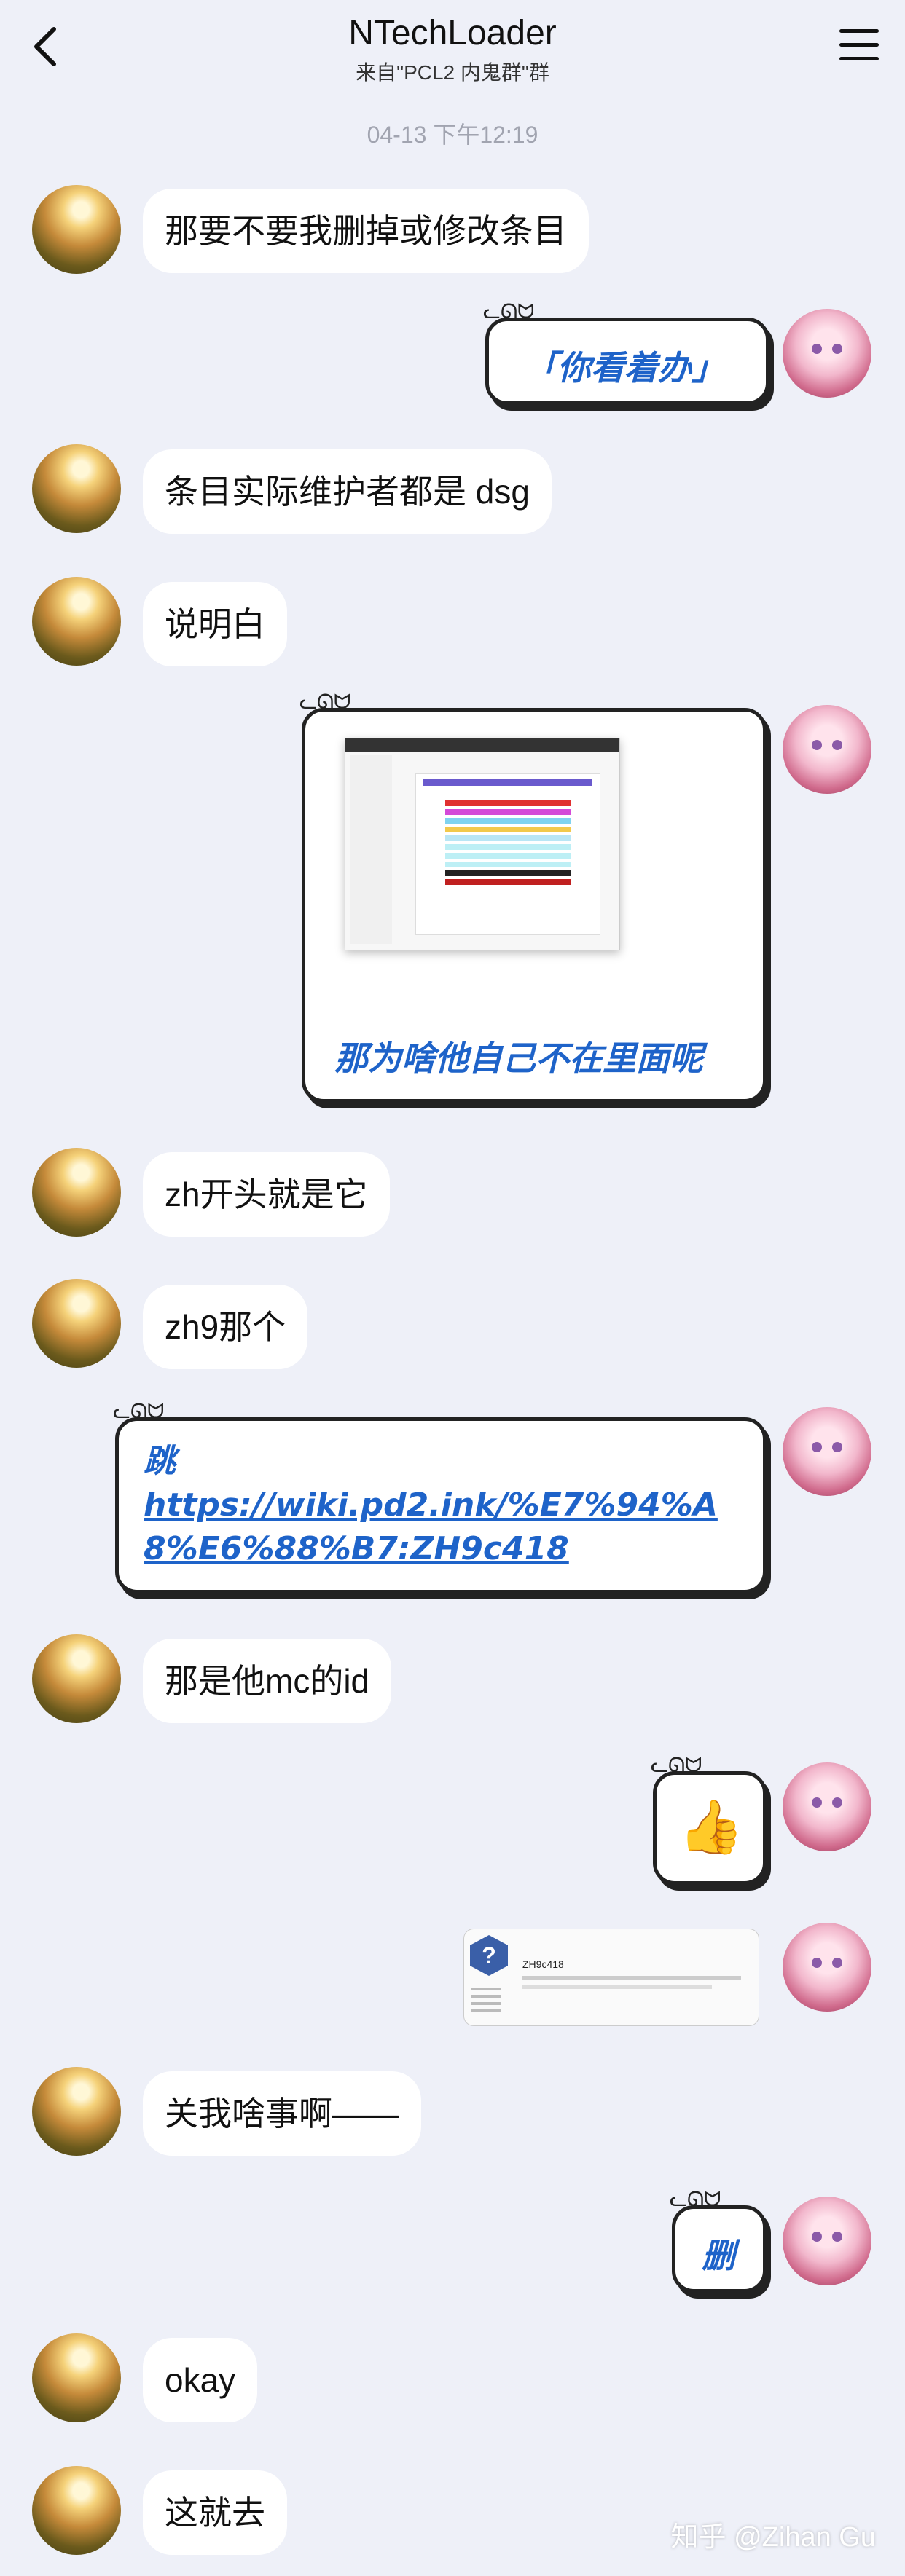 The width and height of the screenshot is (905, 2576). What do you see at coordinates (711, 1827) in the screenshot?
I see `thumbs-up-icon: 👍` at bounding box center [711, 1827].